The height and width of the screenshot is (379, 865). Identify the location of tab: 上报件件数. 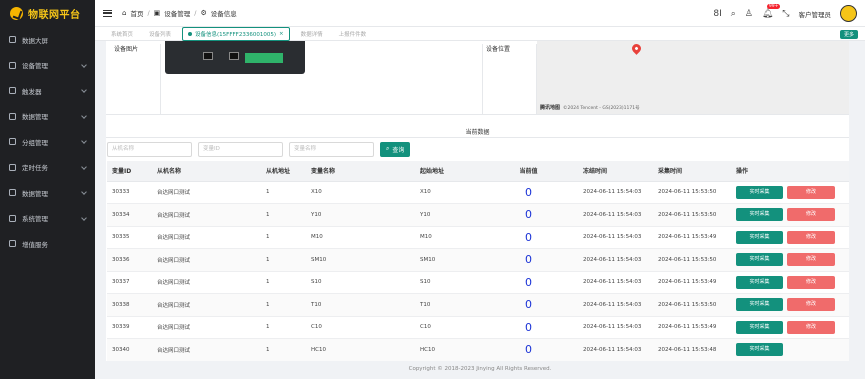
(353, 34).